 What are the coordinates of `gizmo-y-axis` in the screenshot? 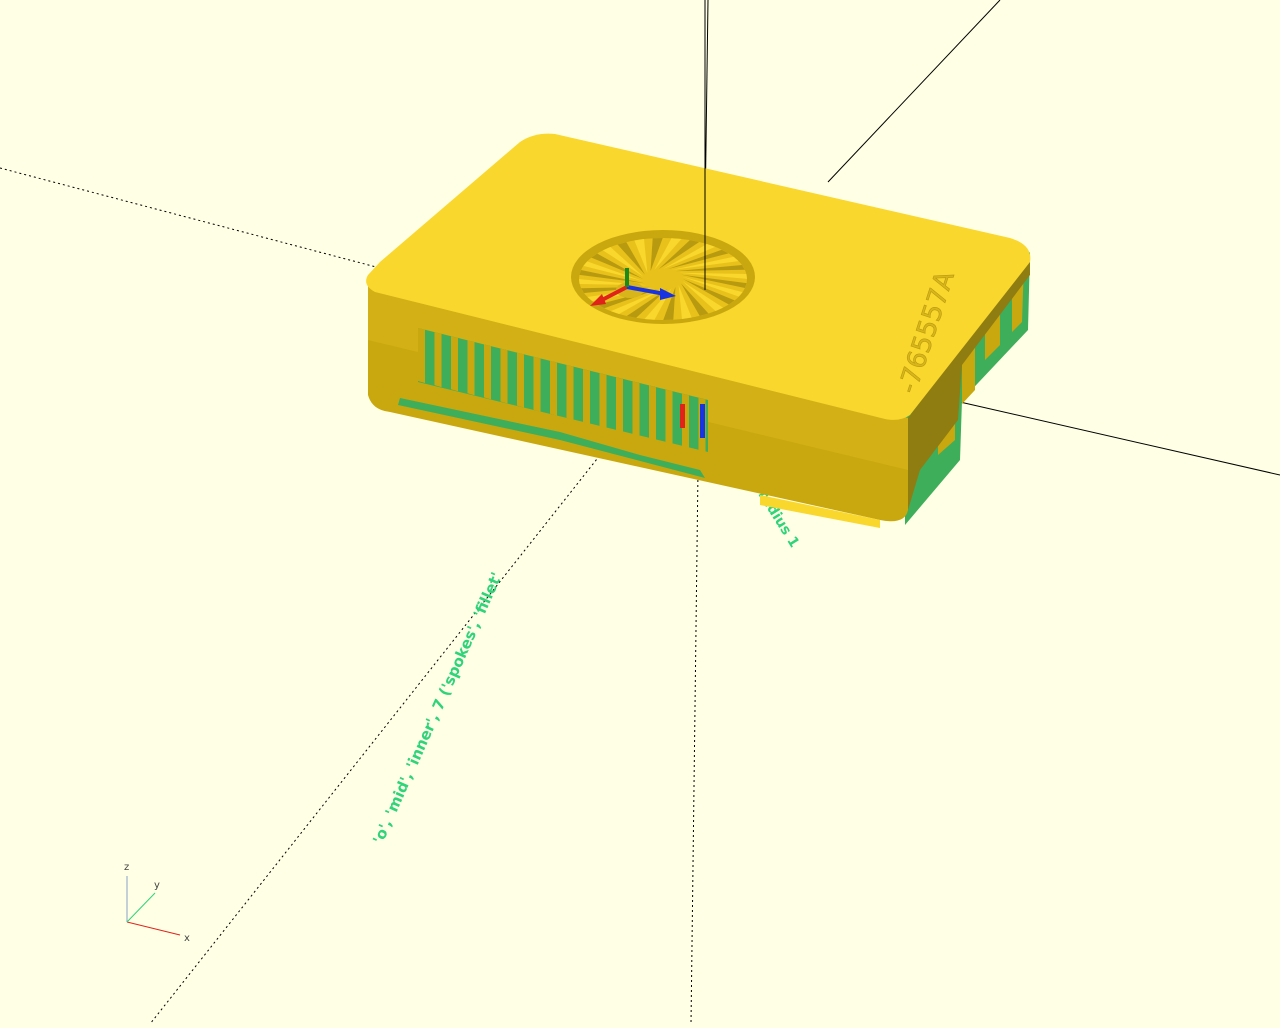 It's located at (141, 907).